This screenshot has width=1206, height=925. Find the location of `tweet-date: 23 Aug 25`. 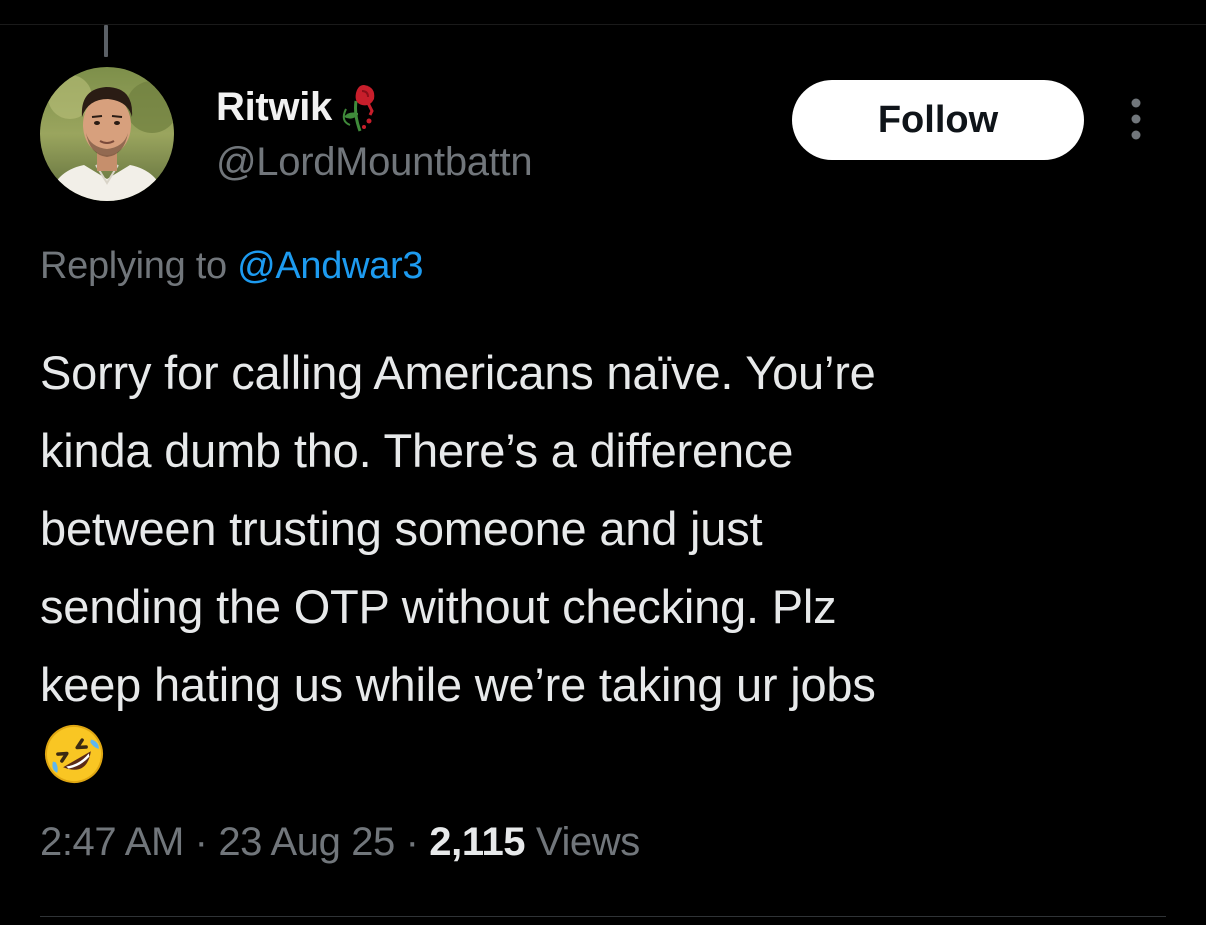

tweet-date: 23 Aug 25 is located at coordinates (306, 842).